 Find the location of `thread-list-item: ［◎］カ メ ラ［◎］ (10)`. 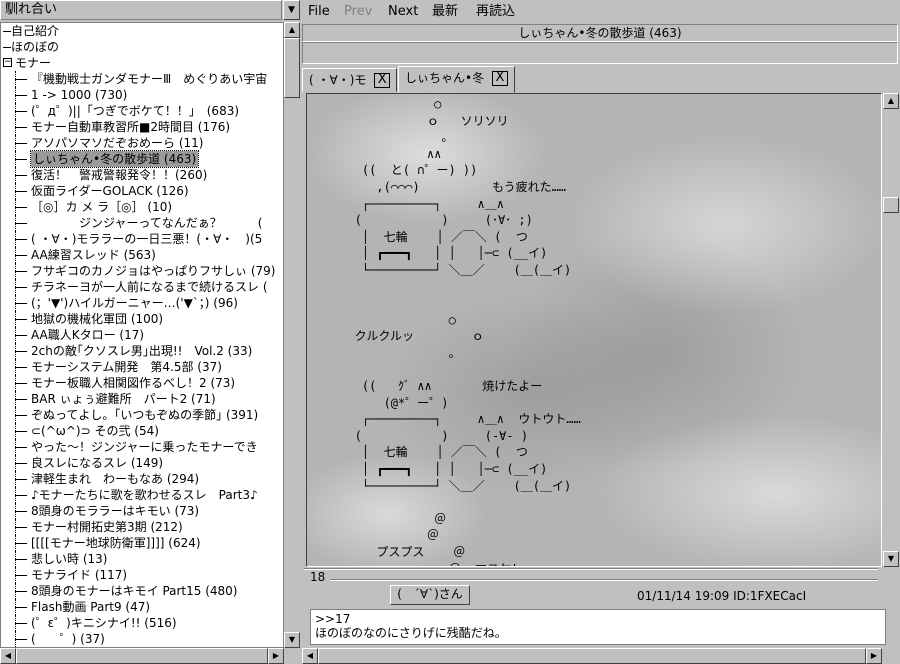

thread-list-item: ［◎］カ メ ラ［◎］ (10) is located at coordinates (142, 207).